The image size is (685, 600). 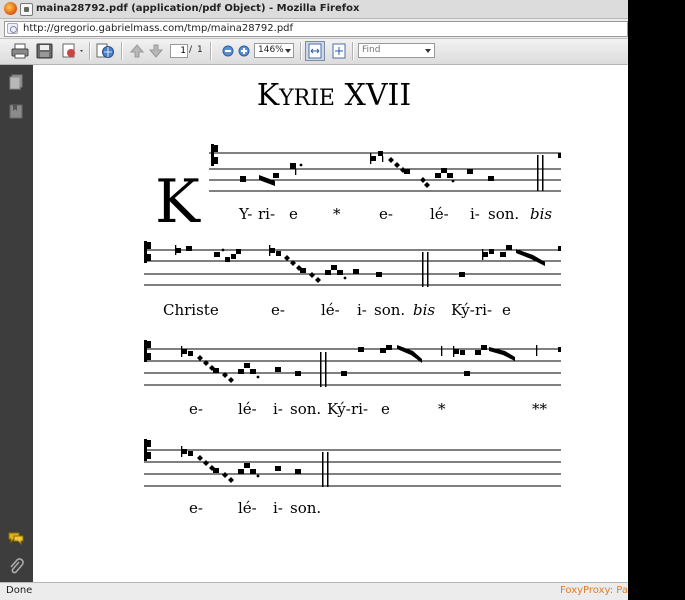 I want to click on lyric-syllable: Christe, so click(x=191, y=310).